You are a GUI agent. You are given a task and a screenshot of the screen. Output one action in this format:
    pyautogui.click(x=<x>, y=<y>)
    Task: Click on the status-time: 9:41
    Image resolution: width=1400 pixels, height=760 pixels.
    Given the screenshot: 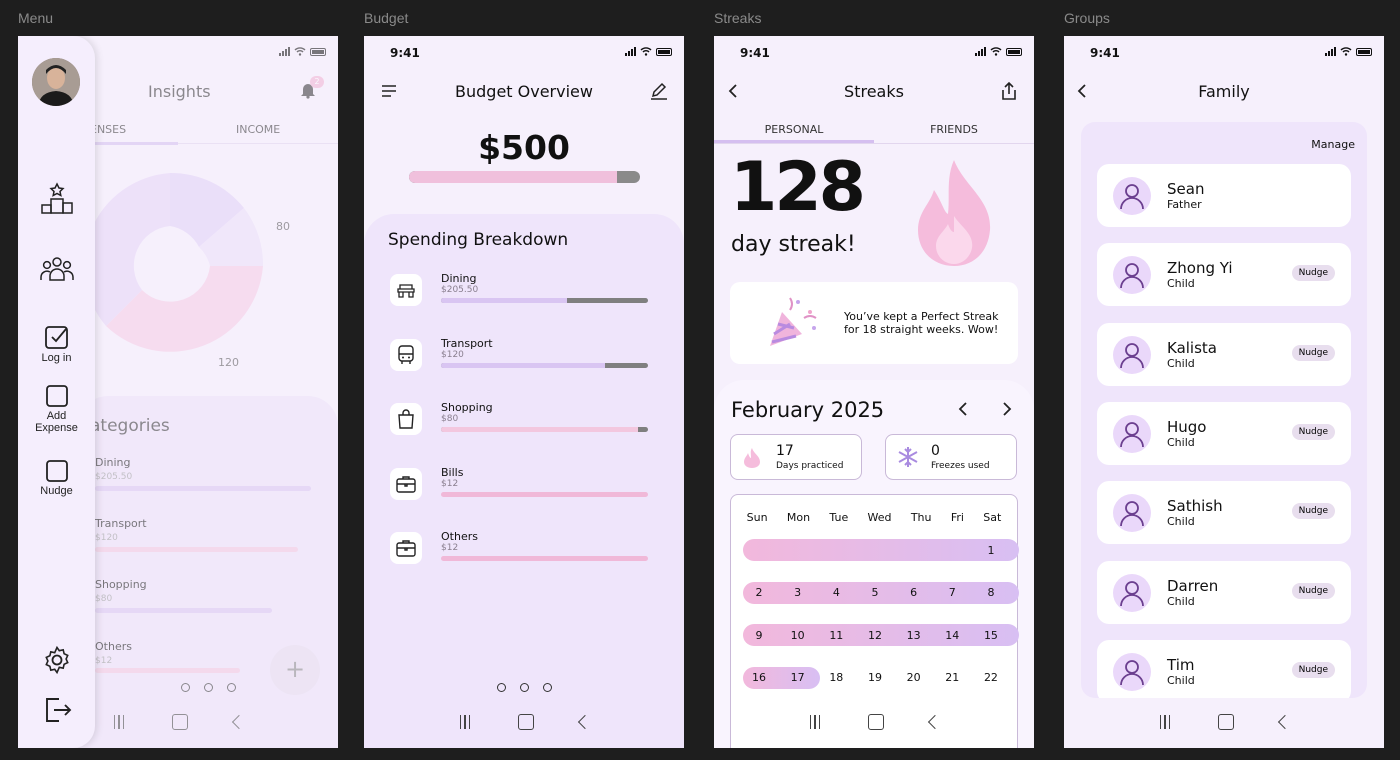 What is the action you would take?
    pyautogui.click(x=405, y=53)
    